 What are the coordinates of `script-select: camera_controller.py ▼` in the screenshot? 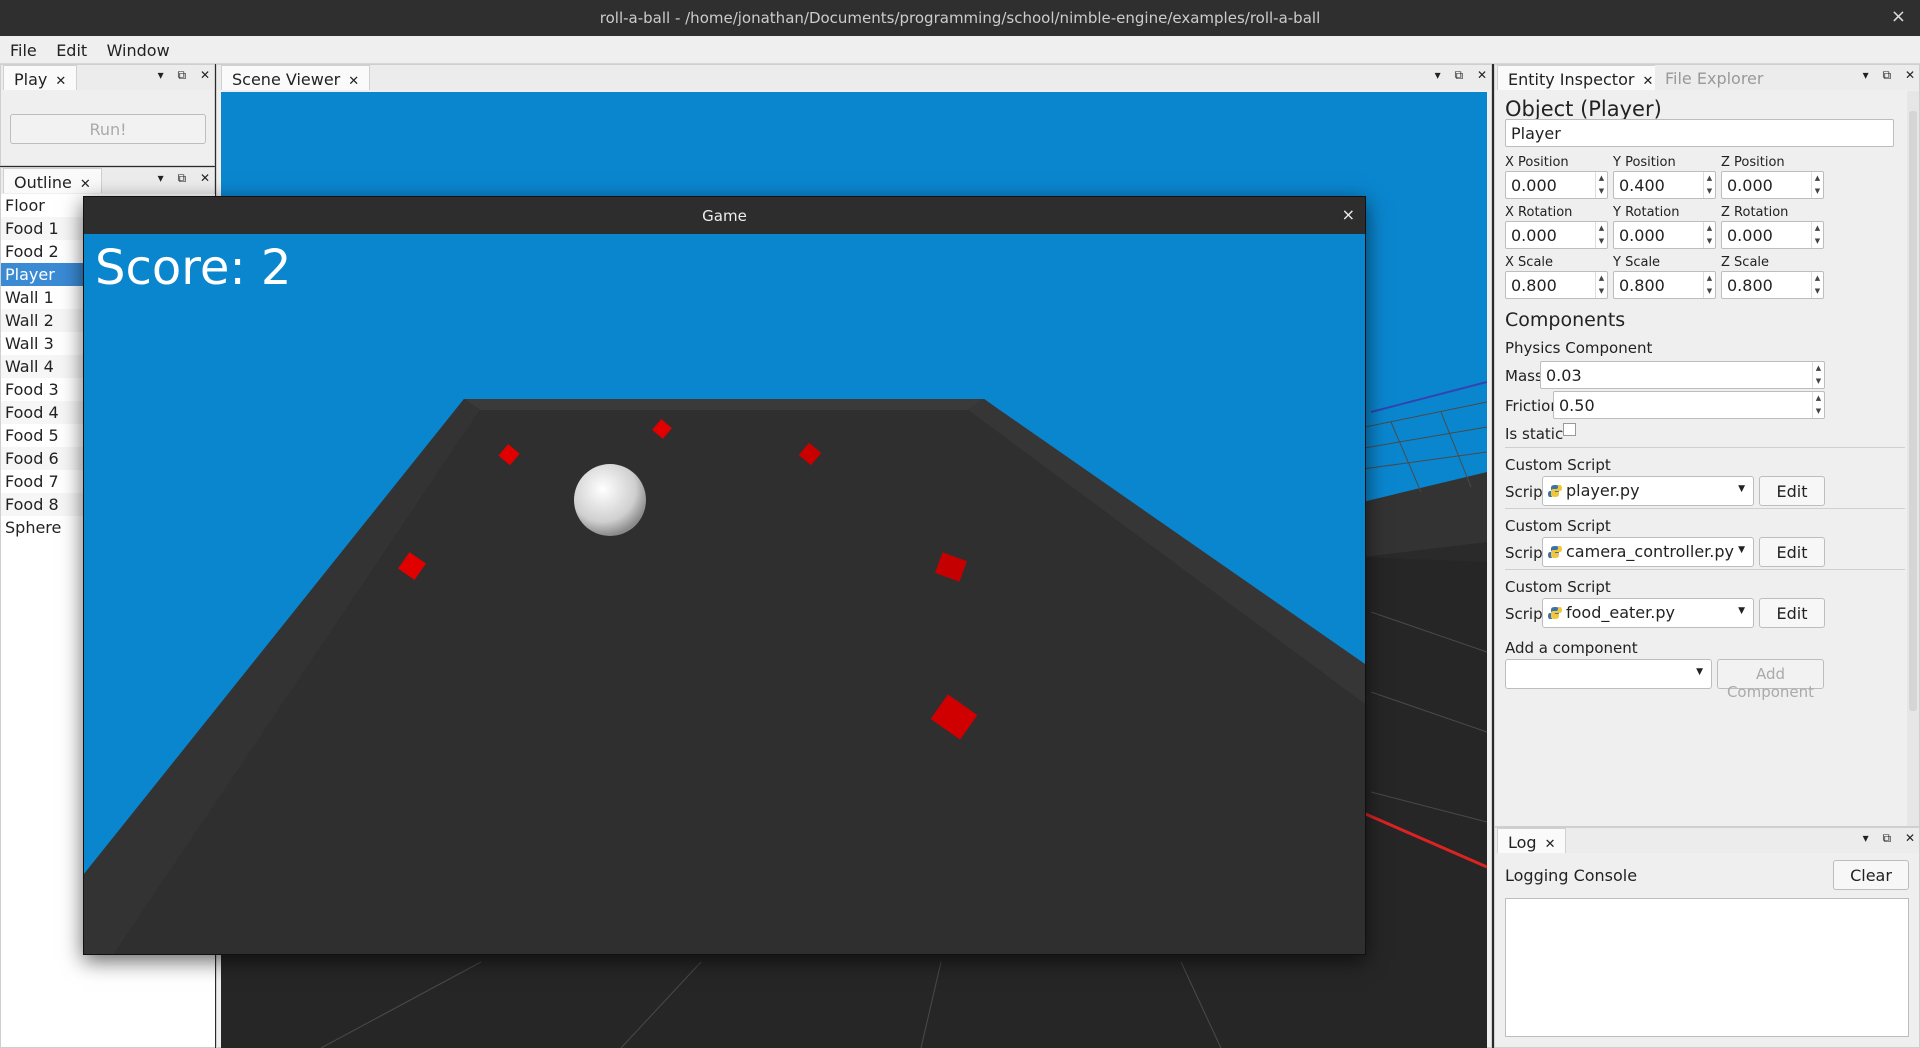 It's located at (1648, 552).